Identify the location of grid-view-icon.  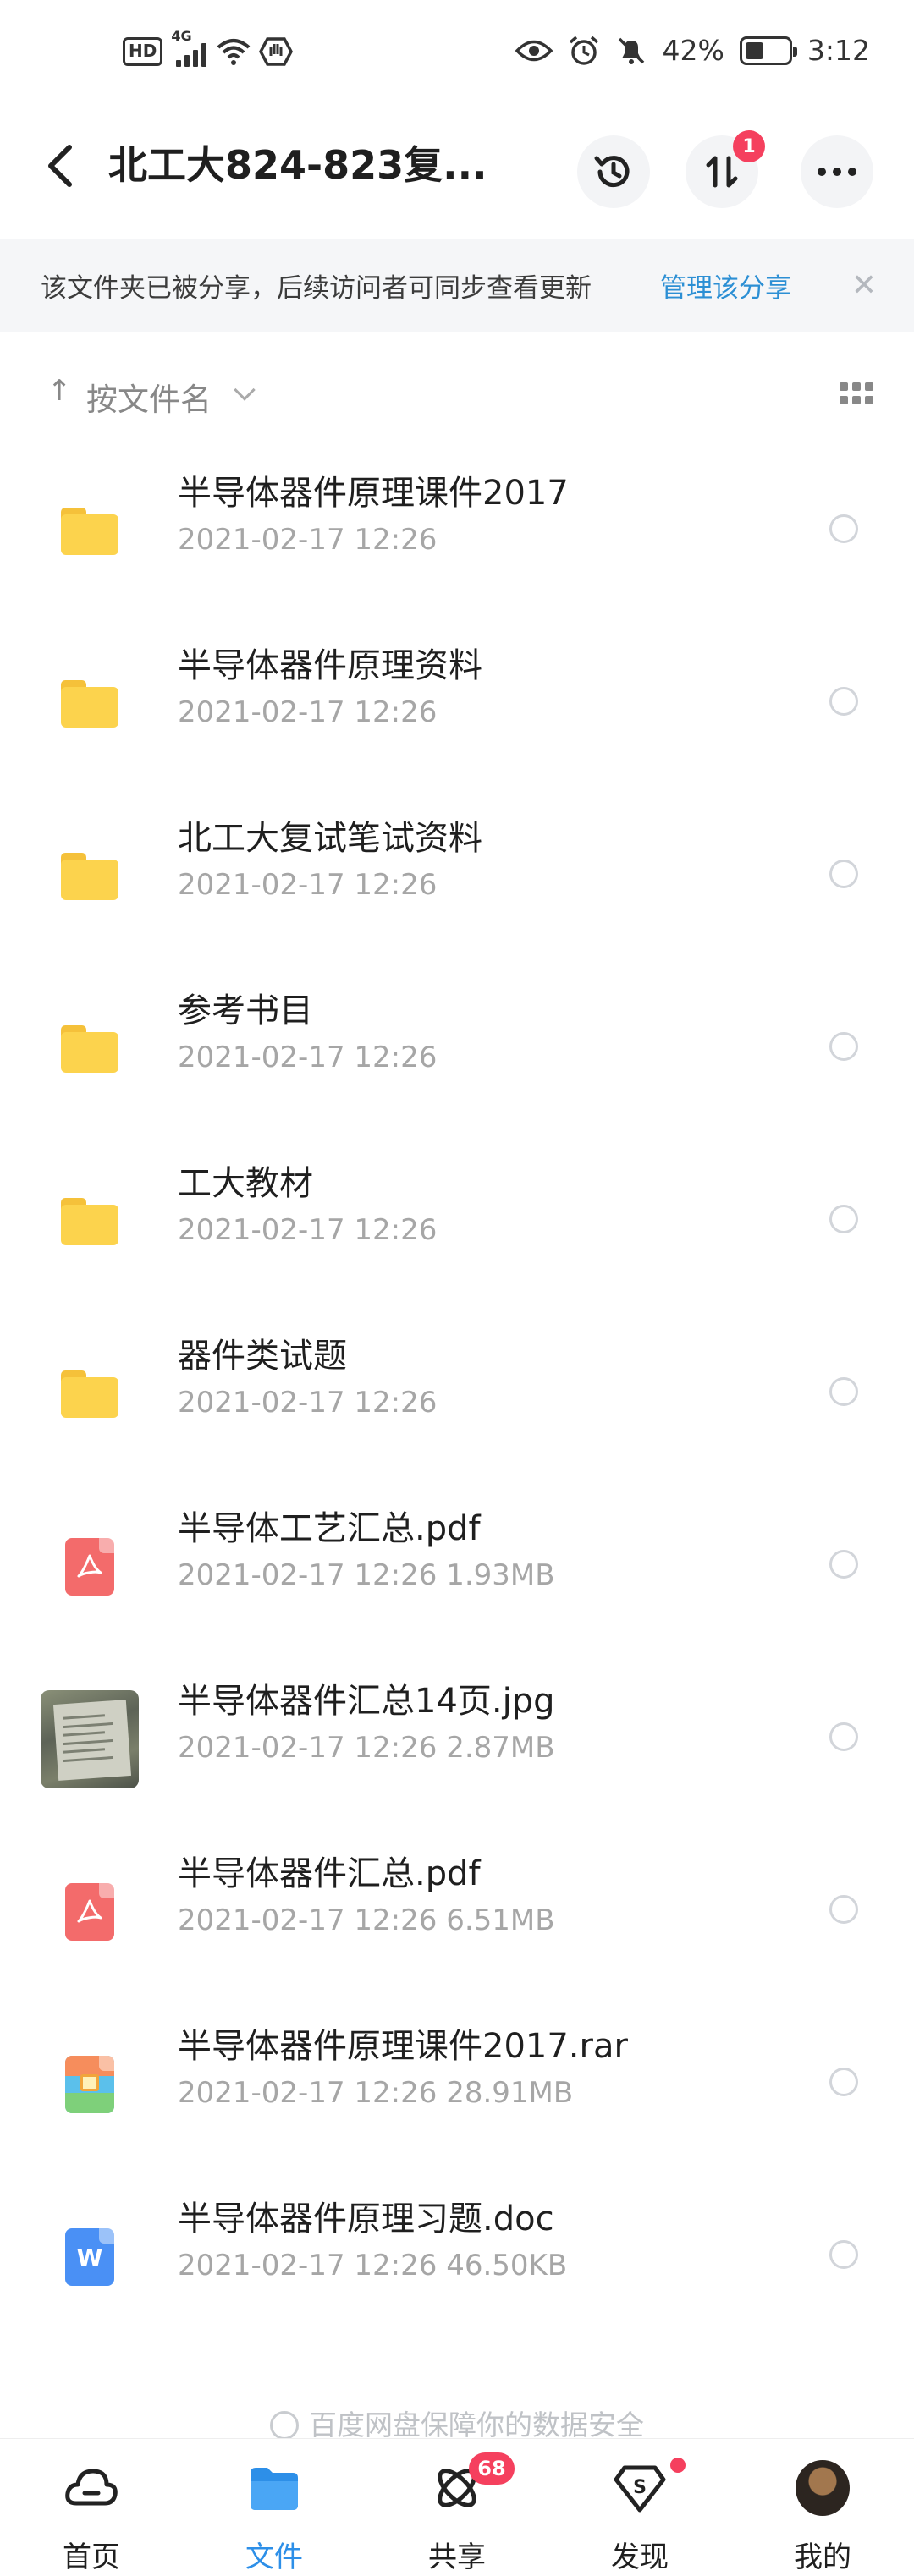
(856, 393).